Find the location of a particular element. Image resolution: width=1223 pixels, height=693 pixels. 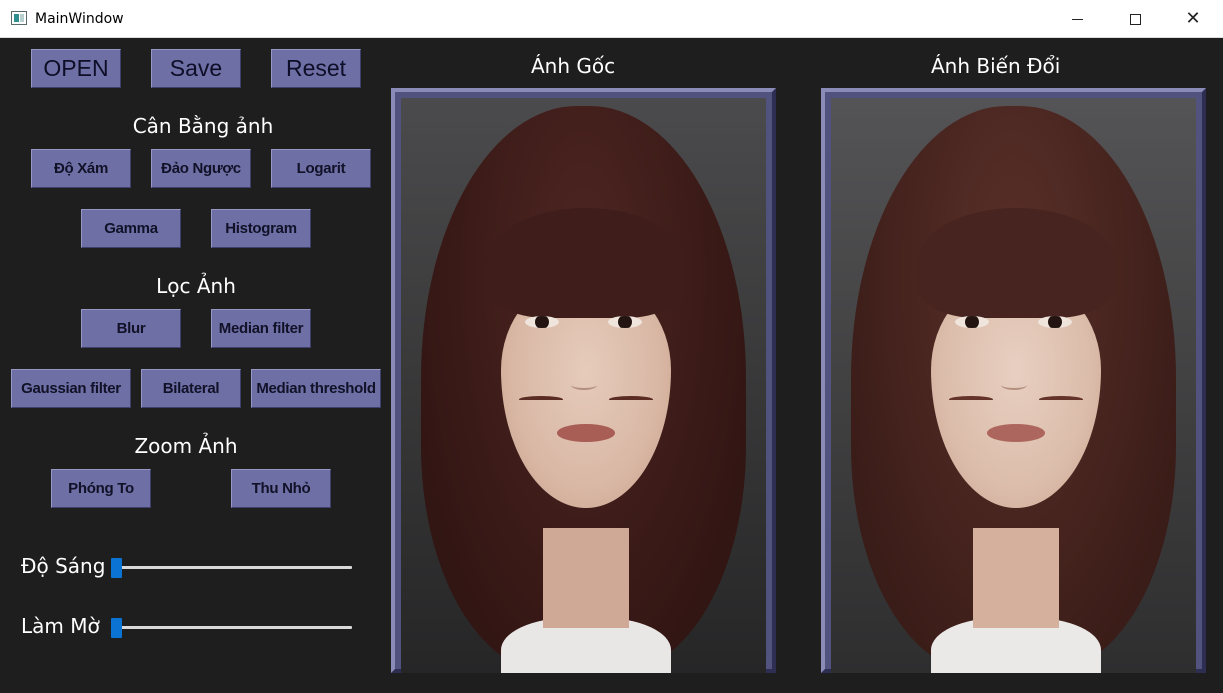

blur-slider-handle is located at coordinates (116, 628).